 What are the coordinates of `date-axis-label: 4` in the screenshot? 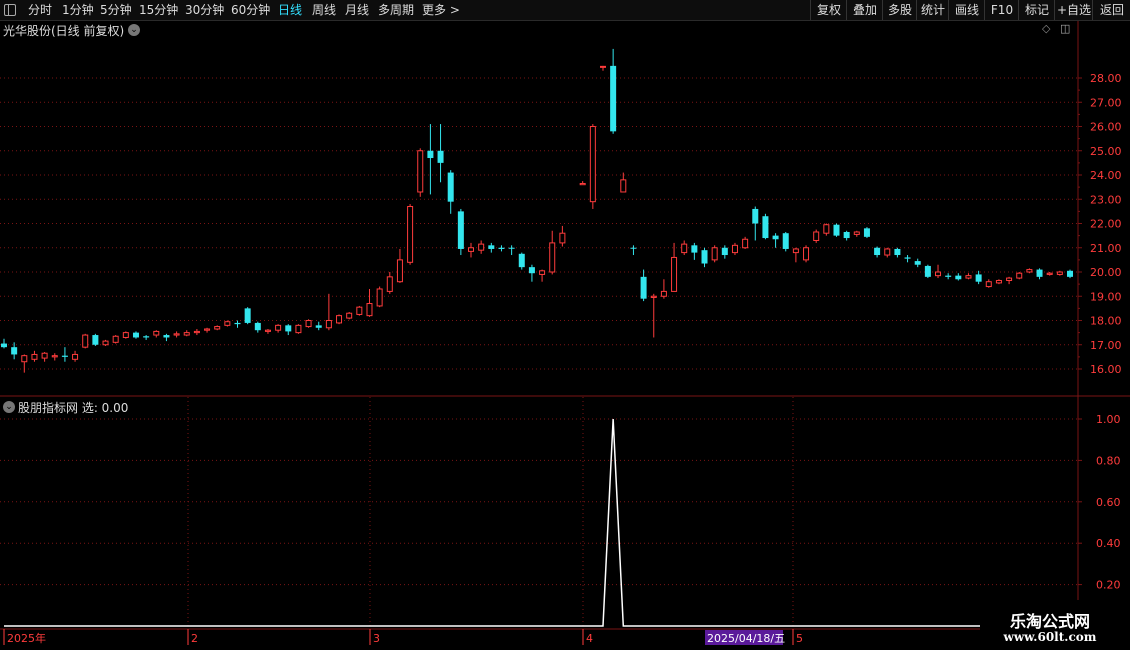 It's located at (589, 638).